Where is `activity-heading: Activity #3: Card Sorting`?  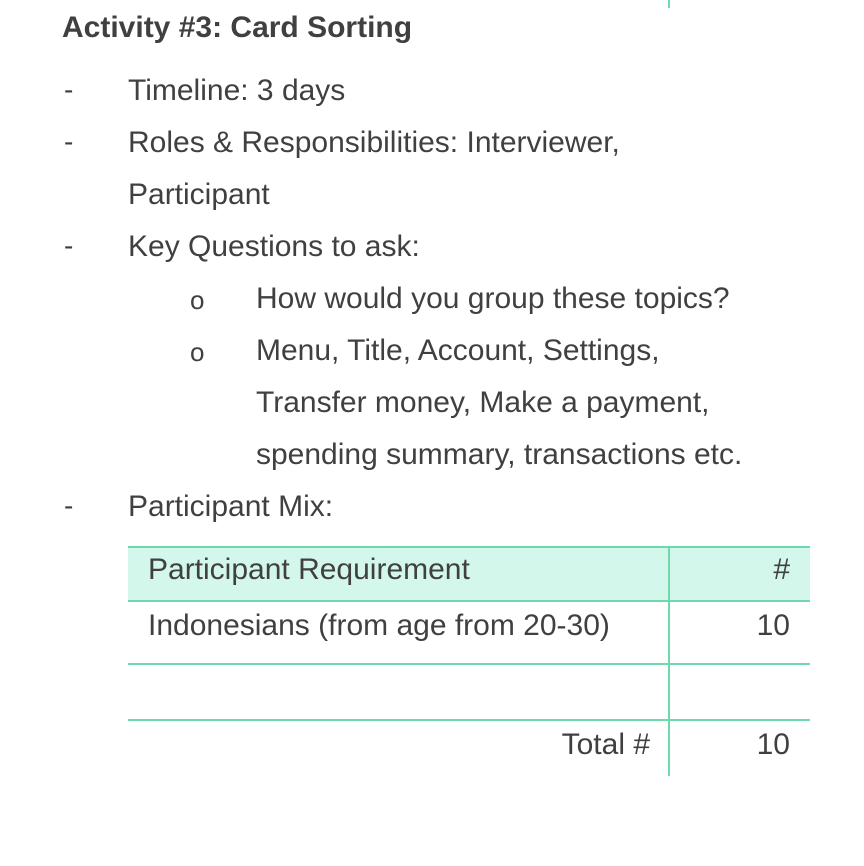 activity-heading: Activity #3: Card Sorting is located at coordinates (237, 27).